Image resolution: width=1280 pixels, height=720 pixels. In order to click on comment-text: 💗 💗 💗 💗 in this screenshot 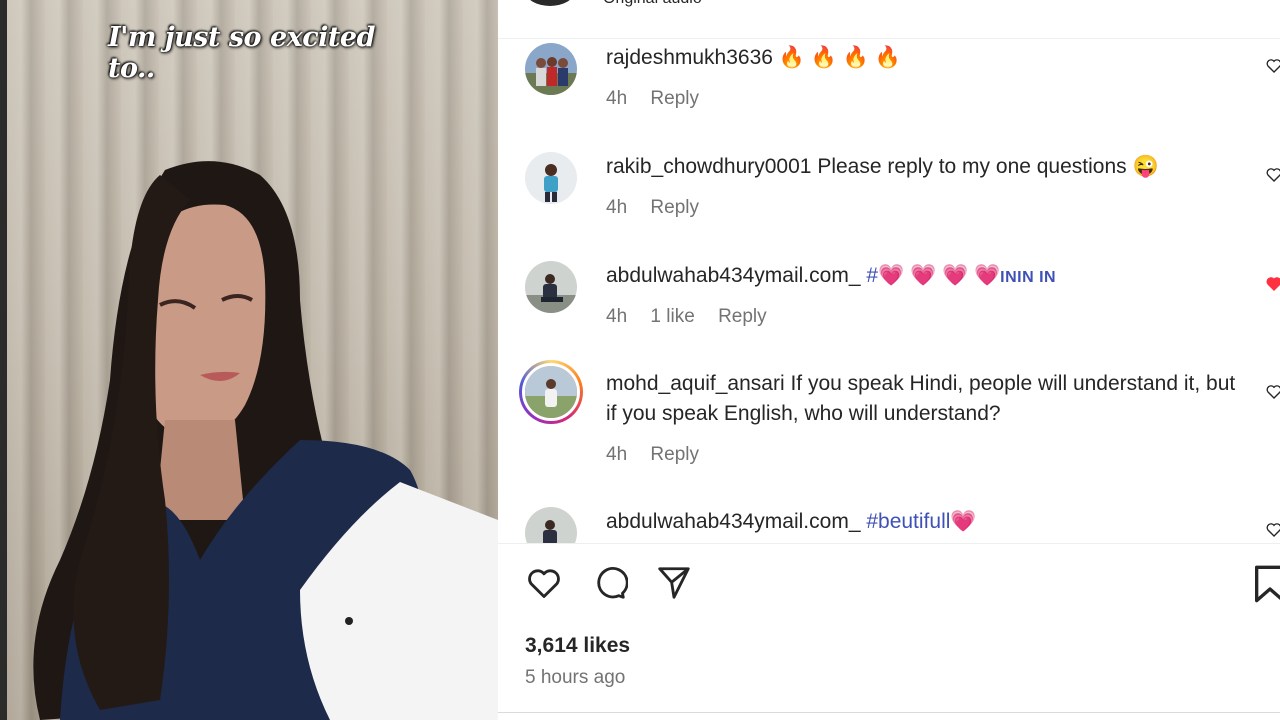, I will do `click(939, 275)`.